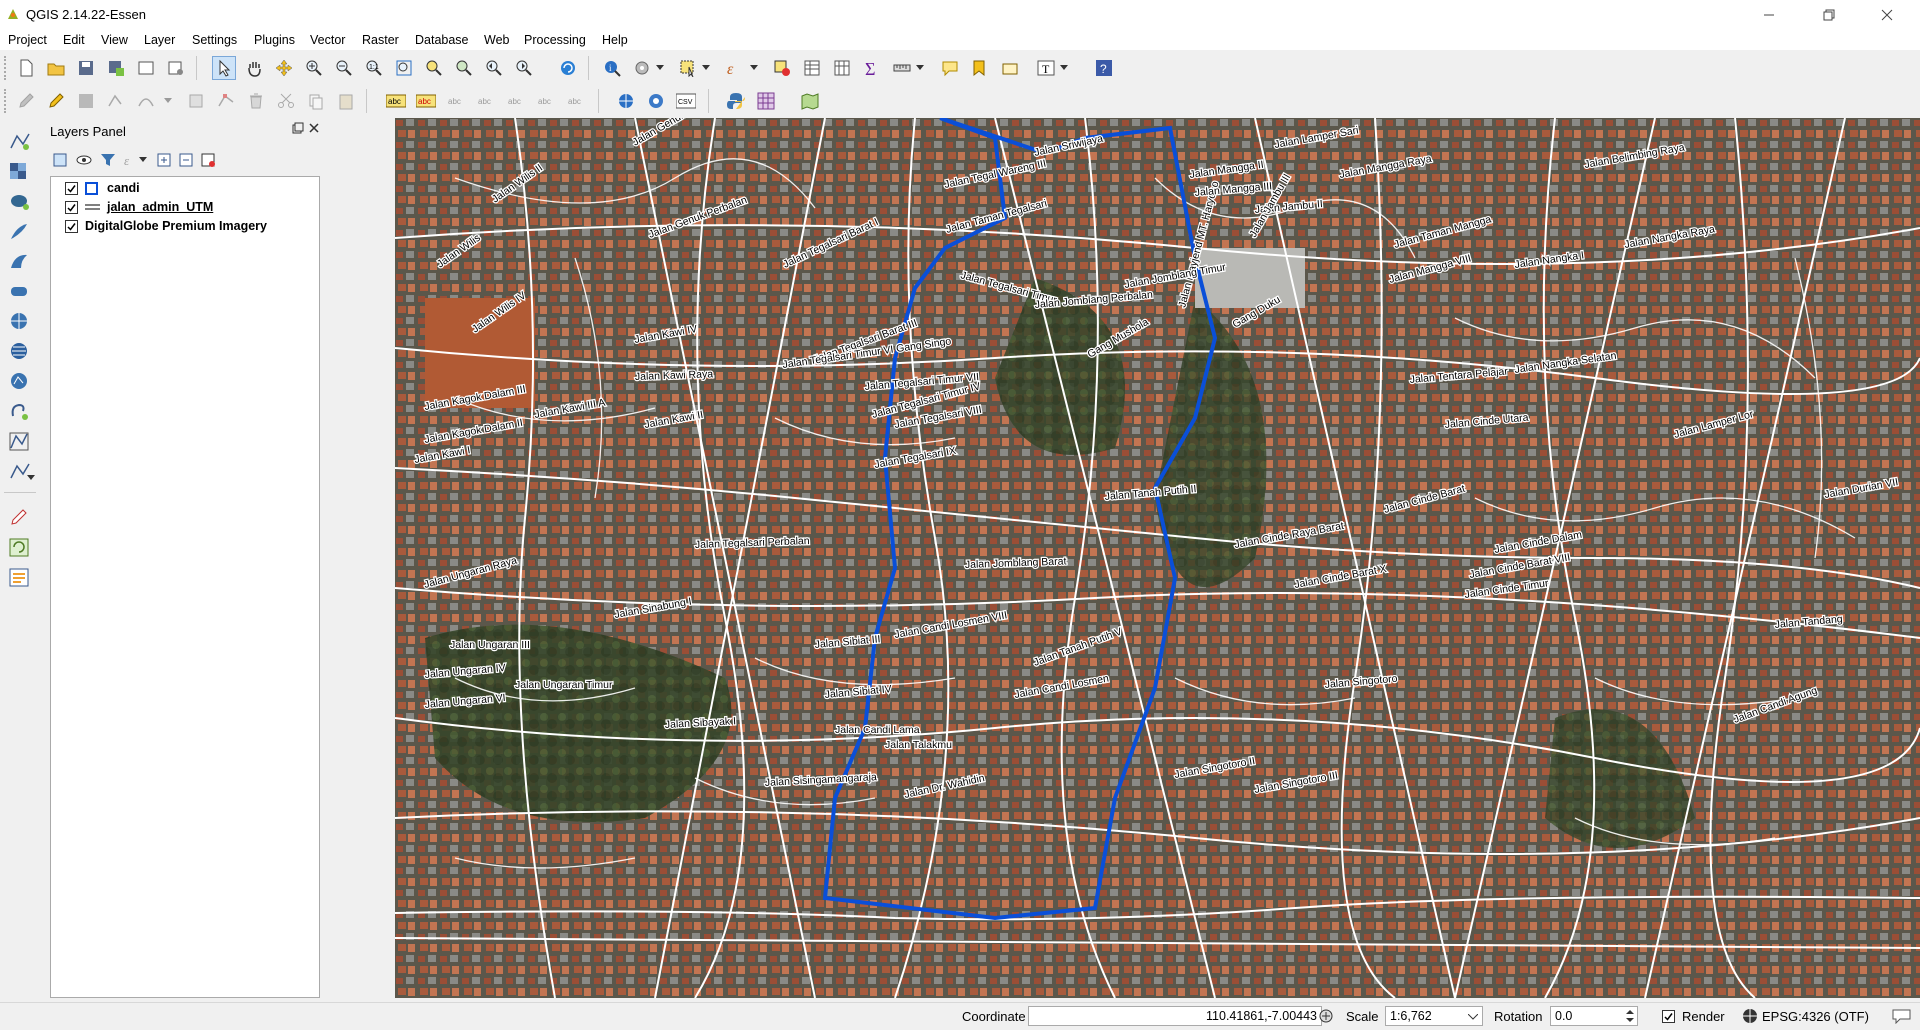 Image resolution: width=1920 pixels, height=1030 pixels. Describe the element at coordinates (568, 68) in the screenshot. I see `refresh-button` at that location.